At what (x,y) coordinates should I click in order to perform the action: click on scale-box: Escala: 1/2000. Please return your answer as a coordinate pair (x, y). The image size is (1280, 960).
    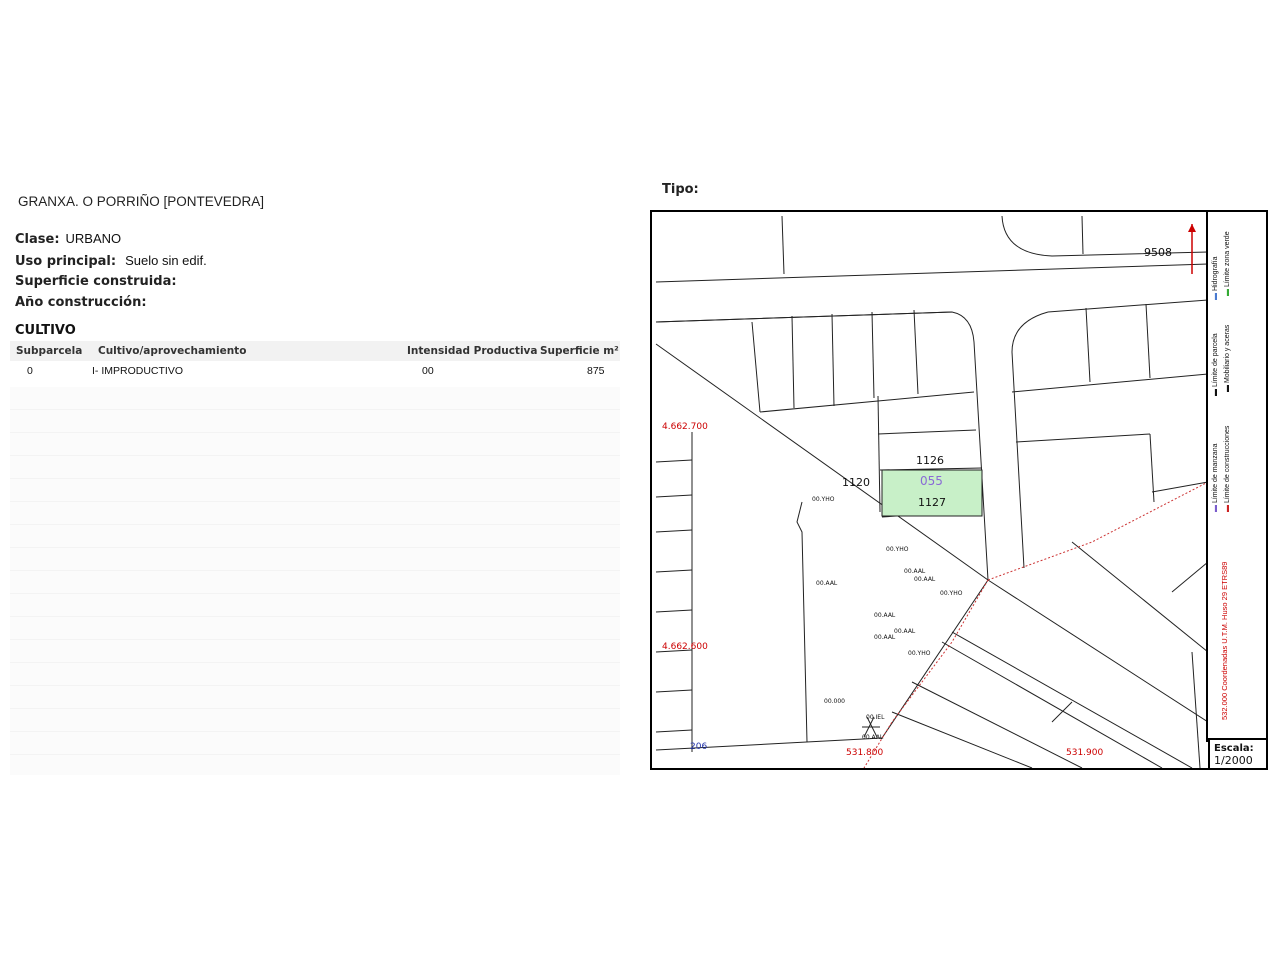
    Looking at the image, I should click on (1237, 753).